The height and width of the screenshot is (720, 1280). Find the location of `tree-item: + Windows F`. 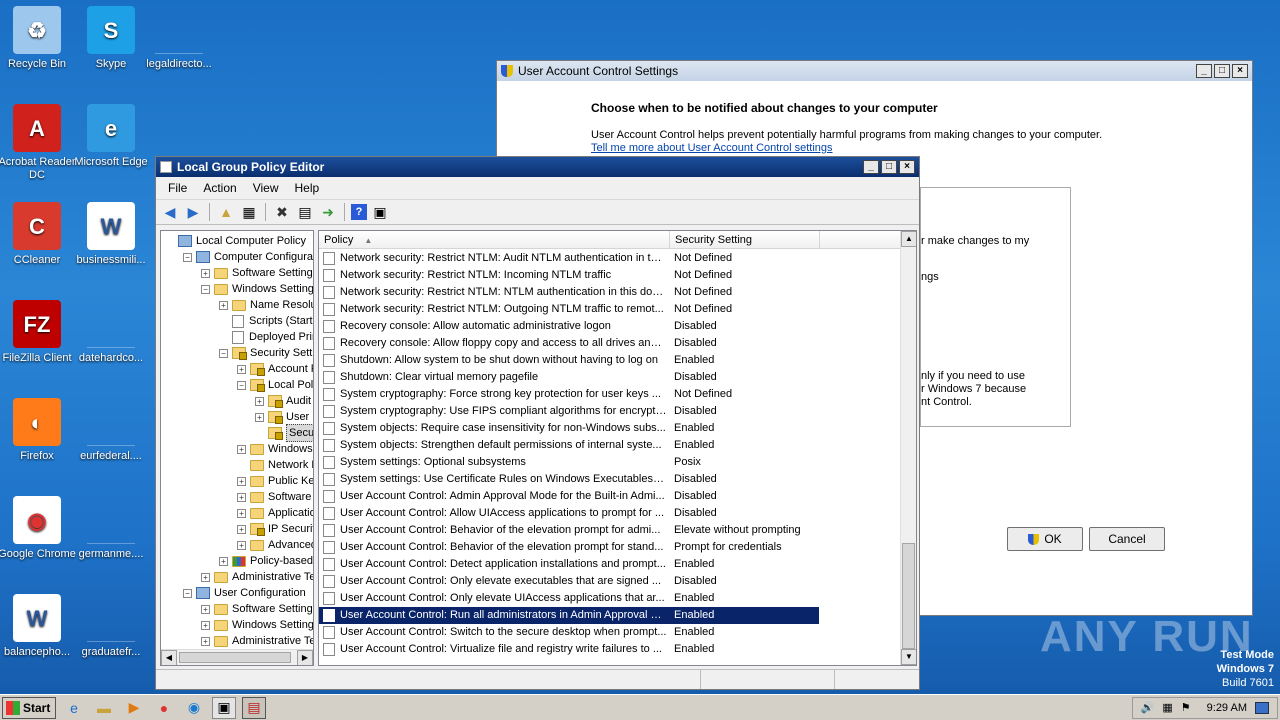

tree-item: + Windows F is located at coordinates (275, 449).